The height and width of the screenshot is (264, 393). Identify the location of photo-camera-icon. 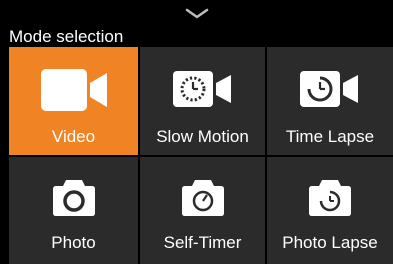
(73, 198).